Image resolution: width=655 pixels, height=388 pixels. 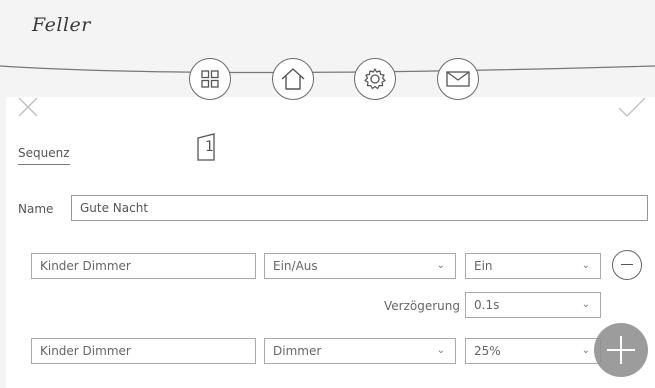 I want to click on name-label: Name, so click(x=36, y=209).